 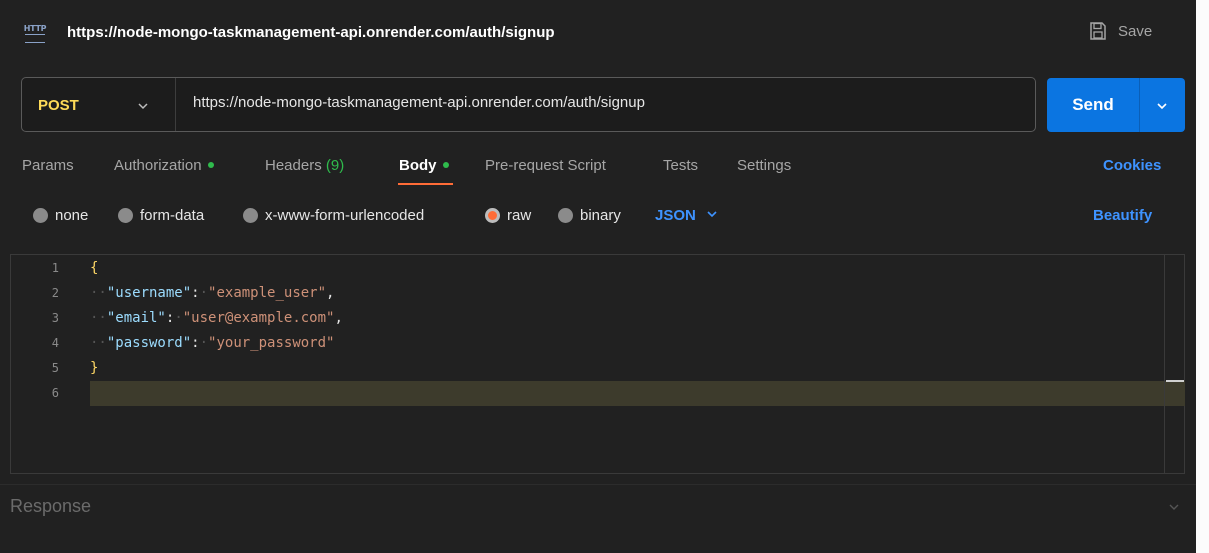 I want to click on line-number: 2, so click(x=55, y=293).